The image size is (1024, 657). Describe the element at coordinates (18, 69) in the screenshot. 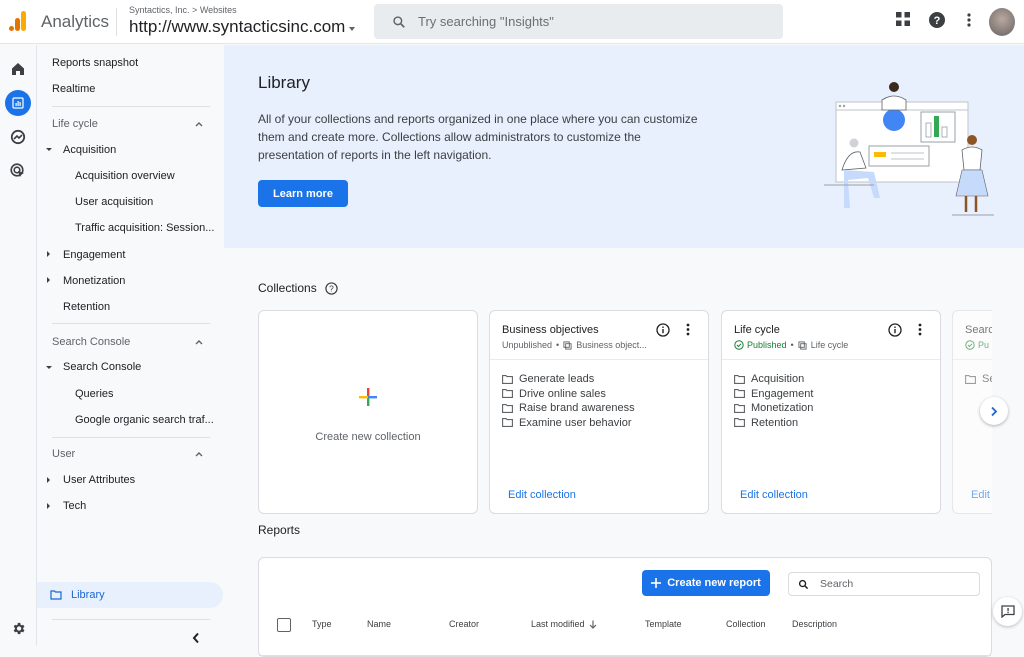

I see `rail-home` at that location.